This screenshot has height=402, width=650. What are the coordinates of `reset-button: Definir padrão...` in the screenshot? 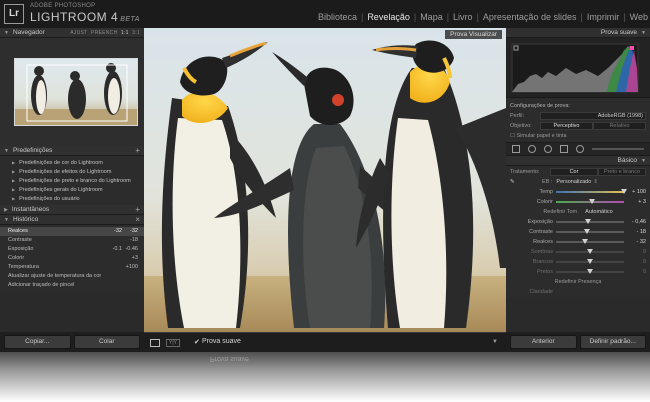 It's located at (612, 342).